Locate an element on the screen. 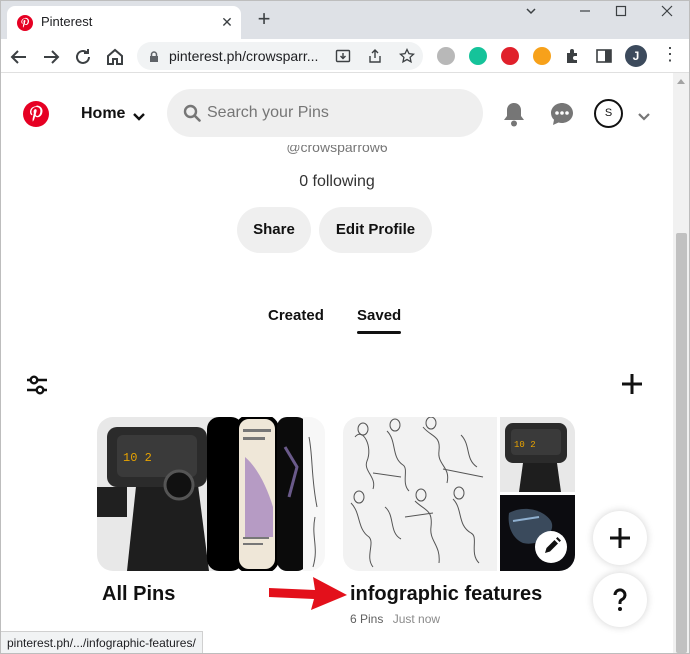 The image size is (690, 654). scroll-up-arrow-icon is located at coordinates (681, 81).